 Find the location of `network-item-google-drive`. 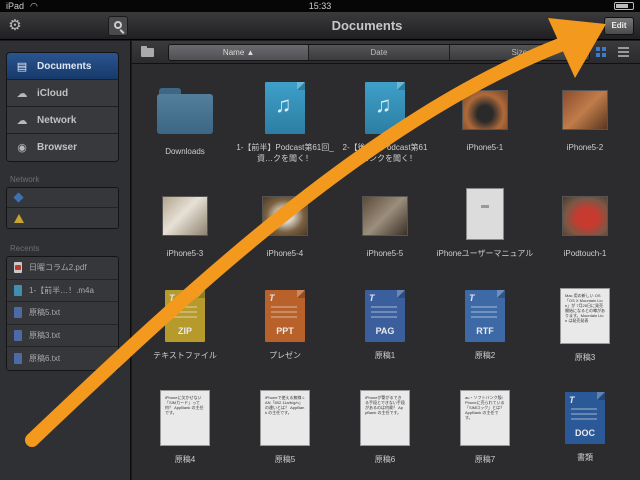

network-item-google-drive is located at coordinates (62, 218).